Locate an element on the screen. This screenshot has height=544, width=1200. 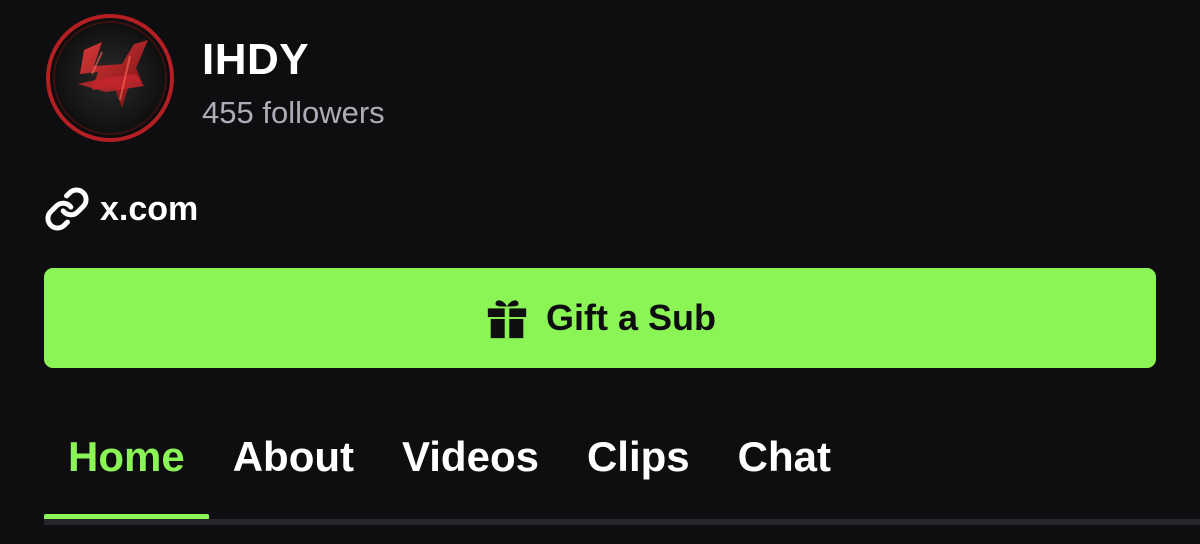
gift-icon is located at coordinates (507, 318).